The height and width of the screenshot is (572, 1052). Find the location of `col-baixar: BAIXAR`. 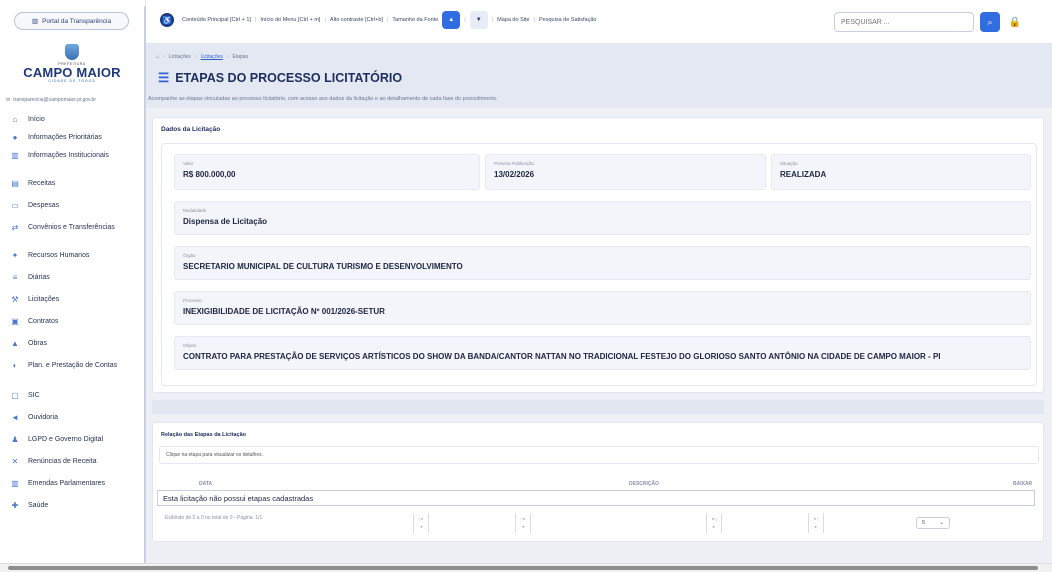

col-baixar: BAIXAR is located at coordinates (1023, 484).